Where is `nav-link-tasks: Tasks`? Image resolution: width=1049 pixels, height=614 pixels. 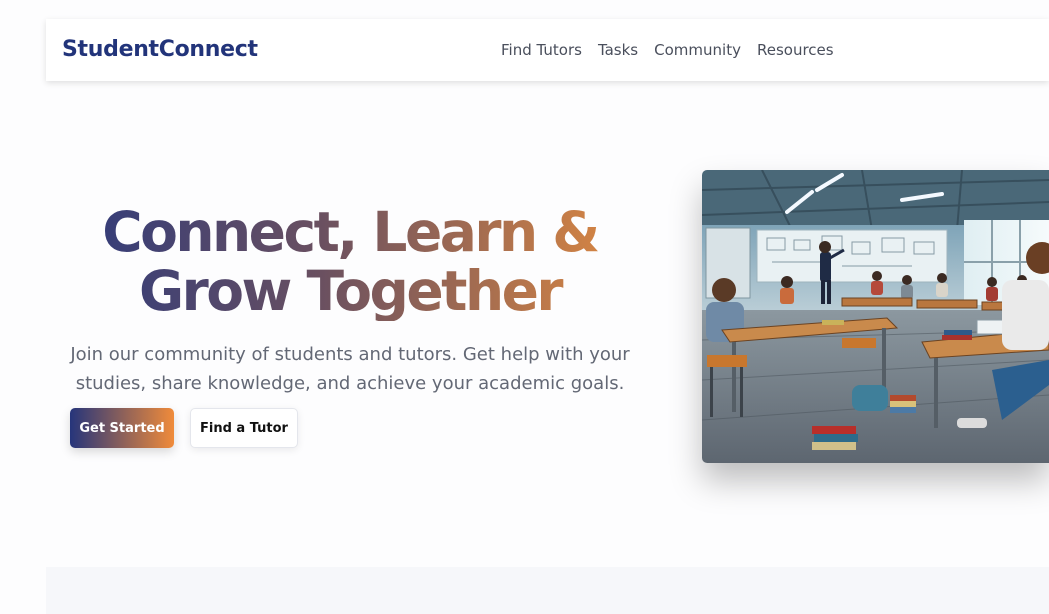 nav-link-tasks: Tasks is located at coordinates (618, 50).